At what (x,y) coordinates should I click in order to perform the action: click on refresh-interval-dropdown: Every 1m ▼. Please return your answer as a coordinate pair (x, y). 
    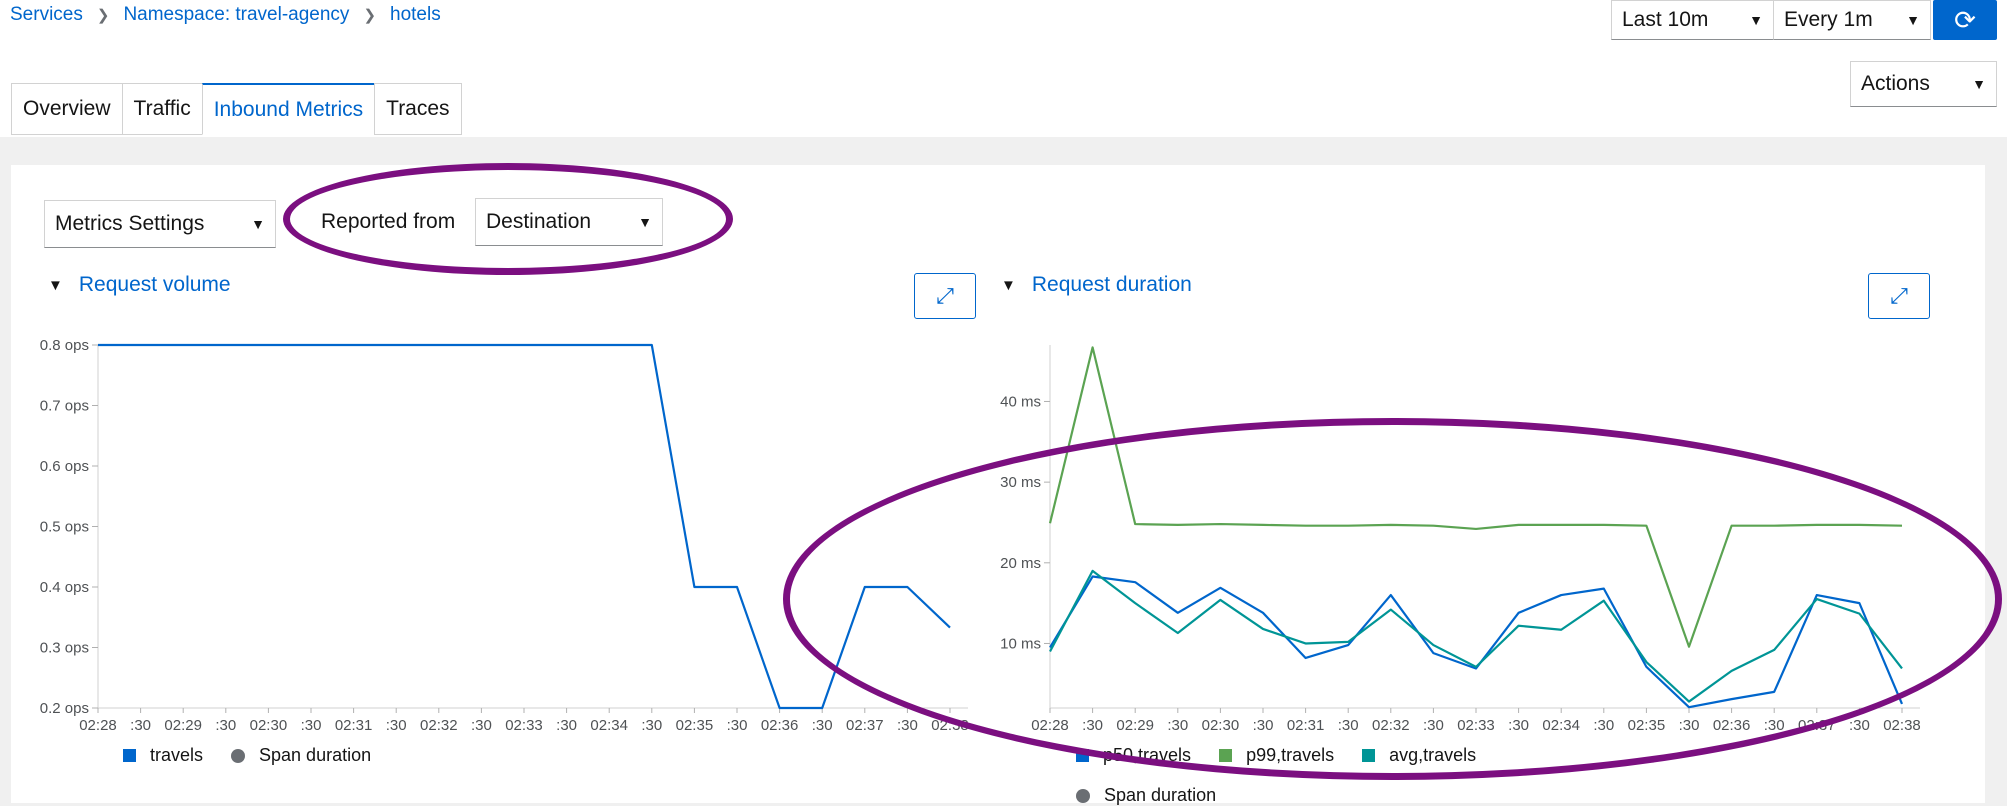
    Looking at the image, I should click on (1852, 20).